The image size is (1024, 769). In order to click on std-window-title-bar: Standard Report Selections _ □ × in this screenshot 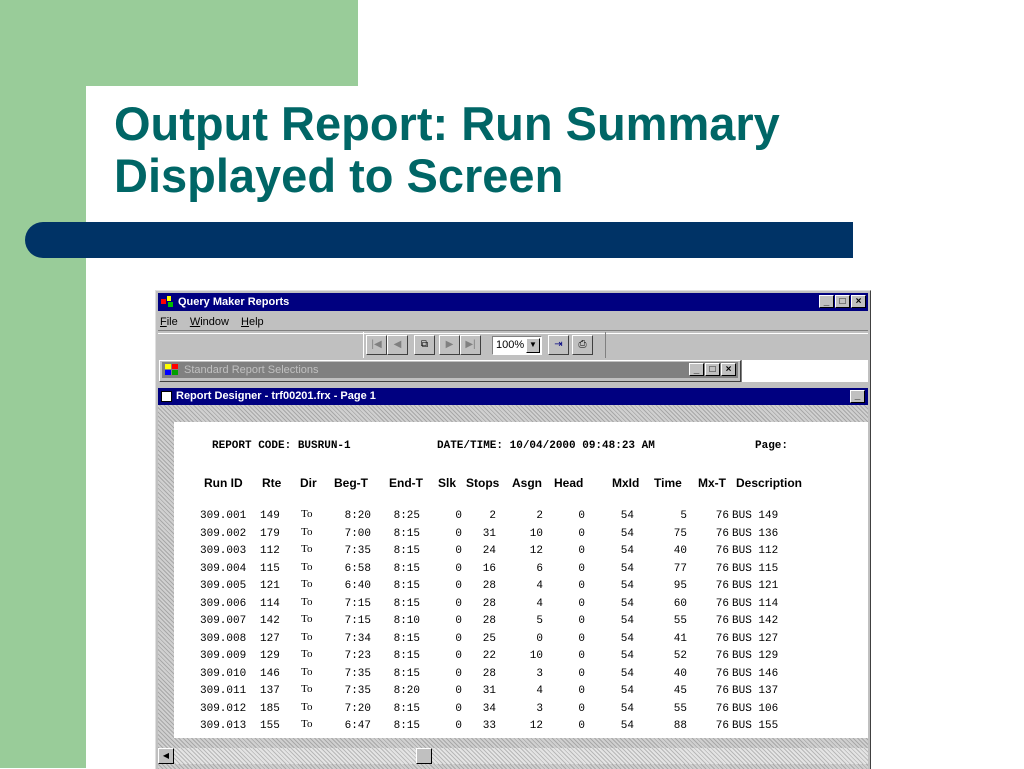, I will do `click(450, 370)`.